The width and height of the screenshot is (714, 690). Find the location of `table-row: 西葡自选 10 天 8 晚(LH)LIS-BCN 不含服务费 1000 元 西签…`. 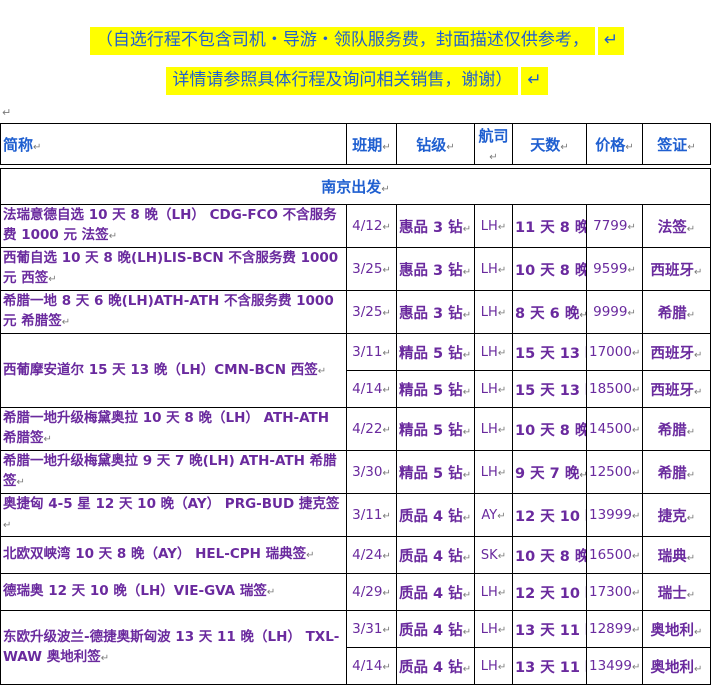

table-row: 西葡自选 10 天 8 晚(LH)LIS-BCN 不含服务费 1000 元 西签… is located at coordinates (355, 269).